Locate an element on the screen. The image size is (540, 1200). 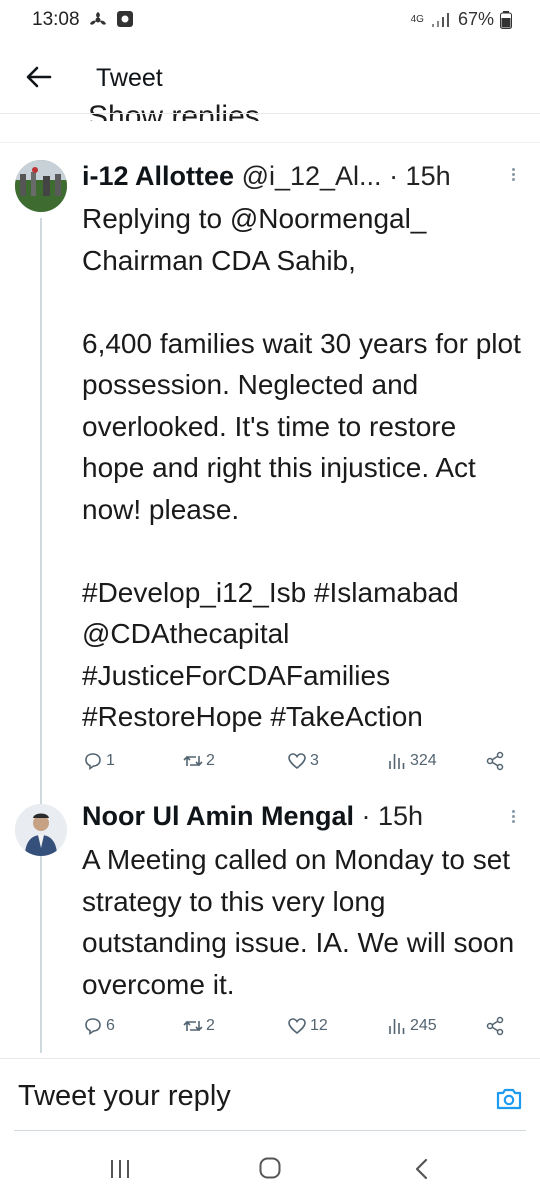
back-arrow-icon is located at coordinates (39, 77).